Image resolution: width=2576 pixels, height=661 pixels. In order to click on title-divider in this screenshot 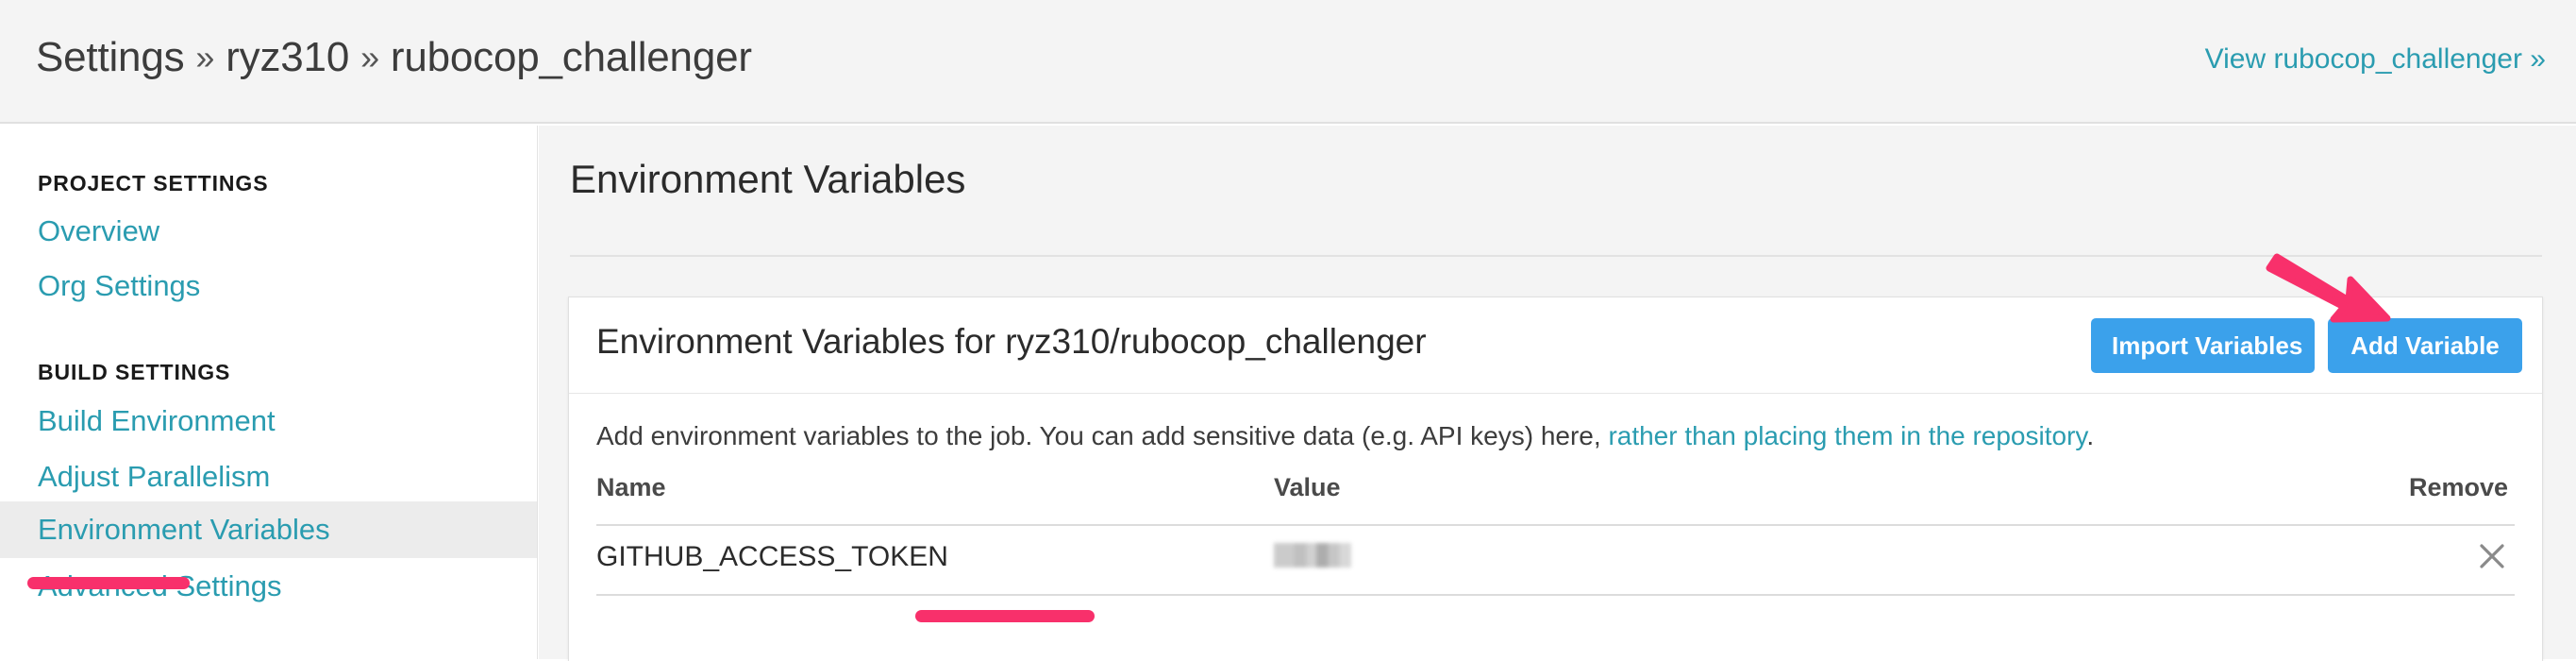, I will do `click(1556, 256)`.